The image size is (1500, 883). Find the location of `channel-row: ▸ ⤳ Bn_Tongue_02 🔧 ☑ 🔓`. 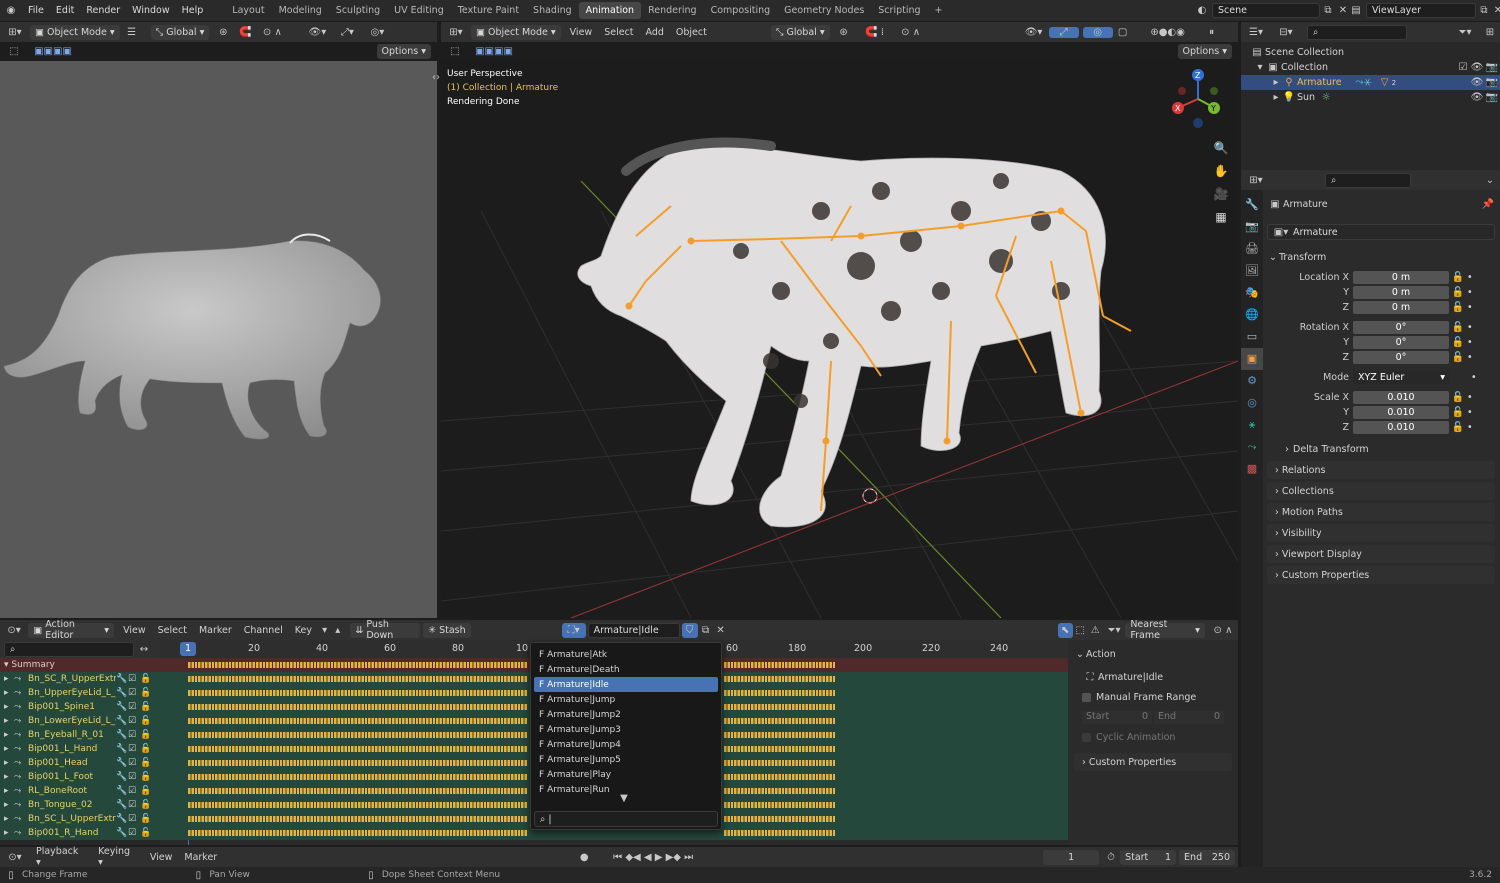

channel-row: ▸ ⤳ Bn_Tongue_02 🔧 ☑ 🔓 is located at coordinates (80, 805).